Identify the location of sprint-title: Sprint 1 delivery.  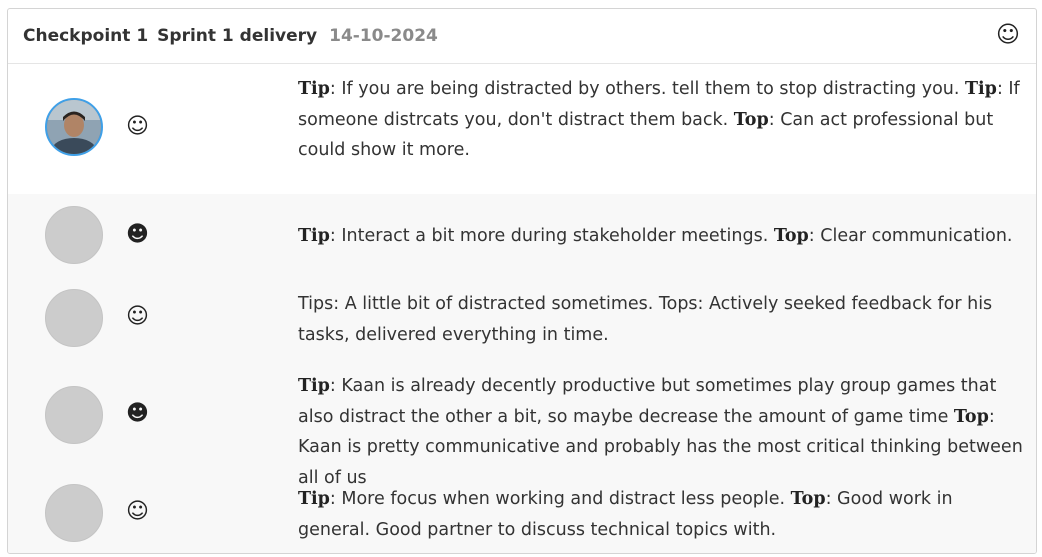
(237, 36).